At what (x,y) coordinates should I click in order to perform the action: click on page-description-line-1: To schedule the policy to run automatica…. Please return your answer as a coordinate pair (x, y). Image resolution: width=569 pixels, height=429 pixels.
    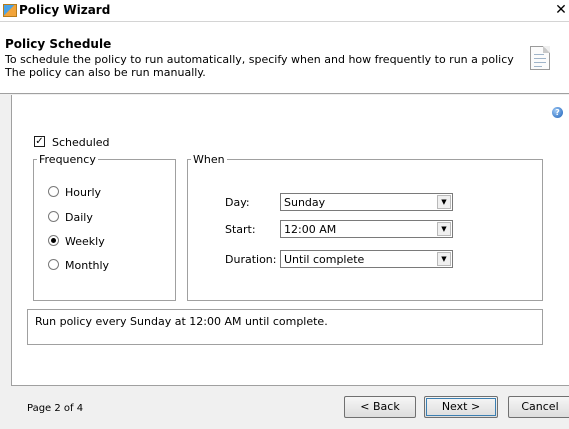
    Looking at the image, I should click on (259, 59).